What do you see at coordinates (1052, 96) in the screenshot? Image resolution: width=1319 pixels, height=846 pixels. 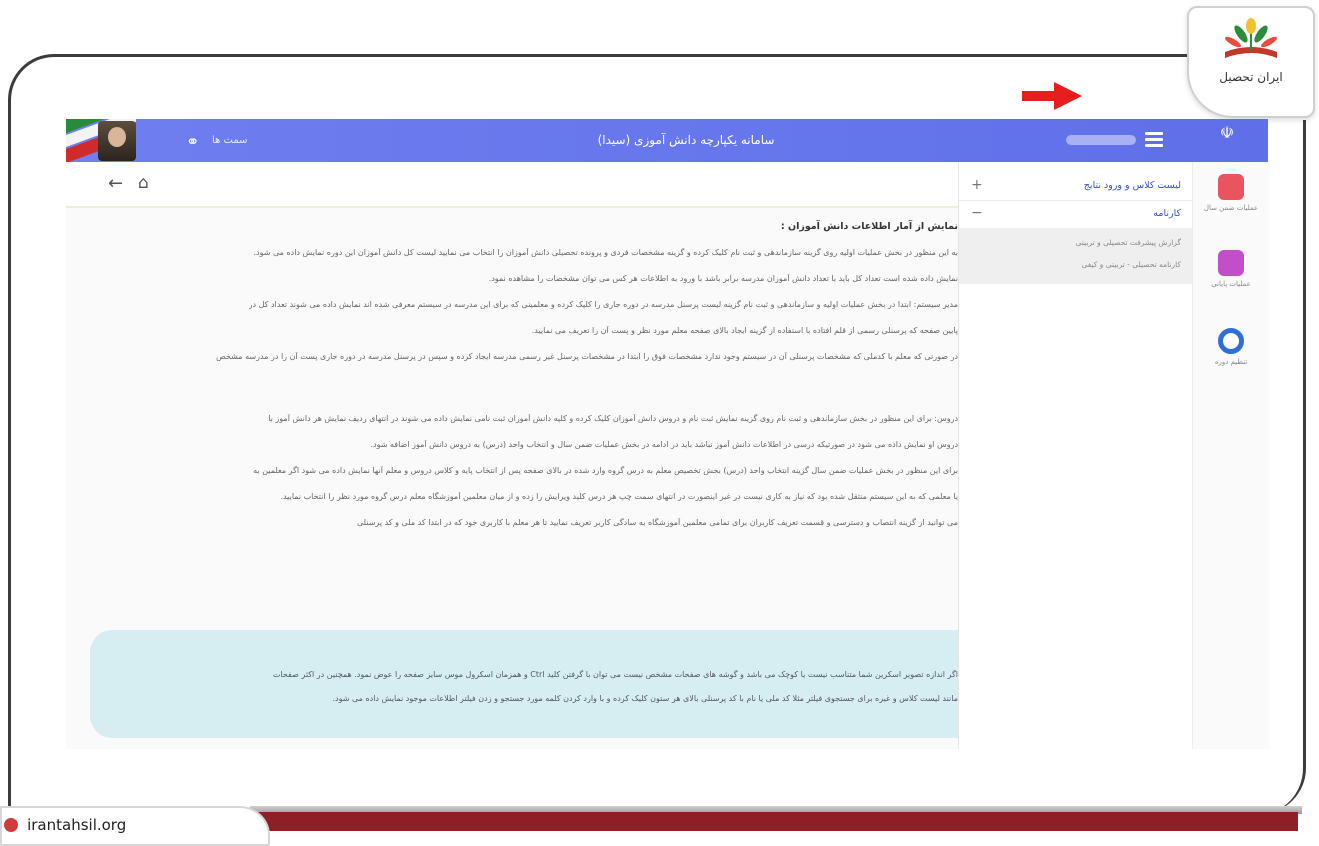 I see `red-pointer-arrow-icon` at bounding box center [1052, 96].